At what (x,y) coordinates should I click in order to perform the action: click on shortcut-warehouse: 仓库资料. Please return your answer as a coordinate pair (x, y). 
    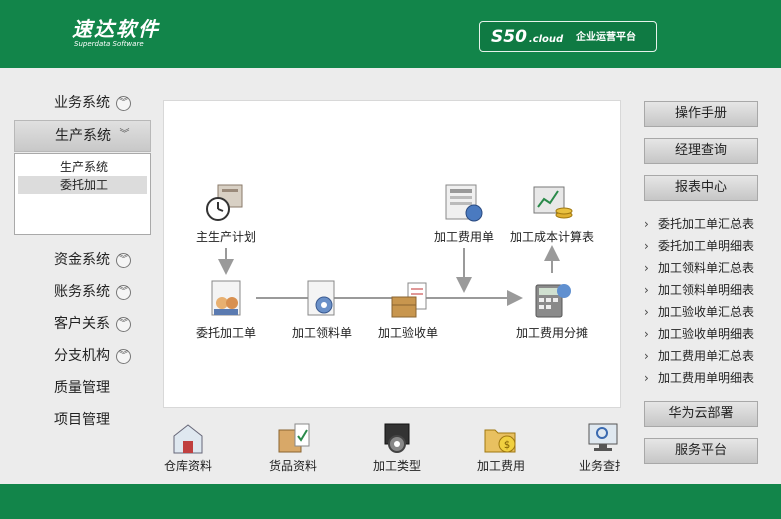
    Looking at the image, I should click on (191, 447).